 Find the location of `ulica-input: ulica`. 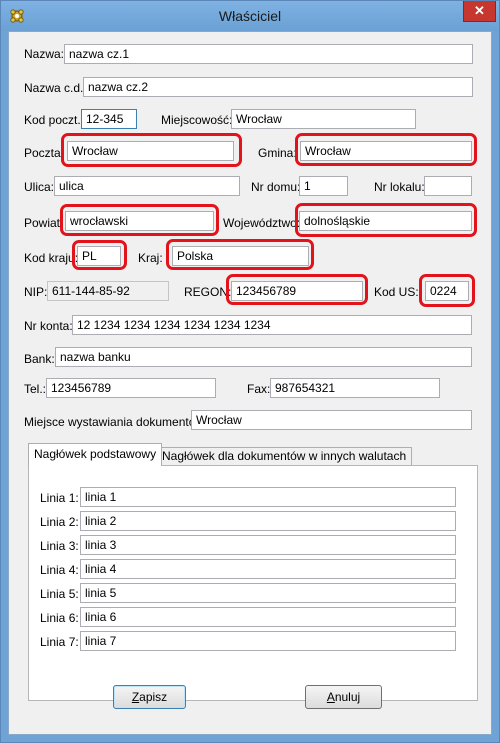

ulica-input: ulica is located at coordinates (147, 186).